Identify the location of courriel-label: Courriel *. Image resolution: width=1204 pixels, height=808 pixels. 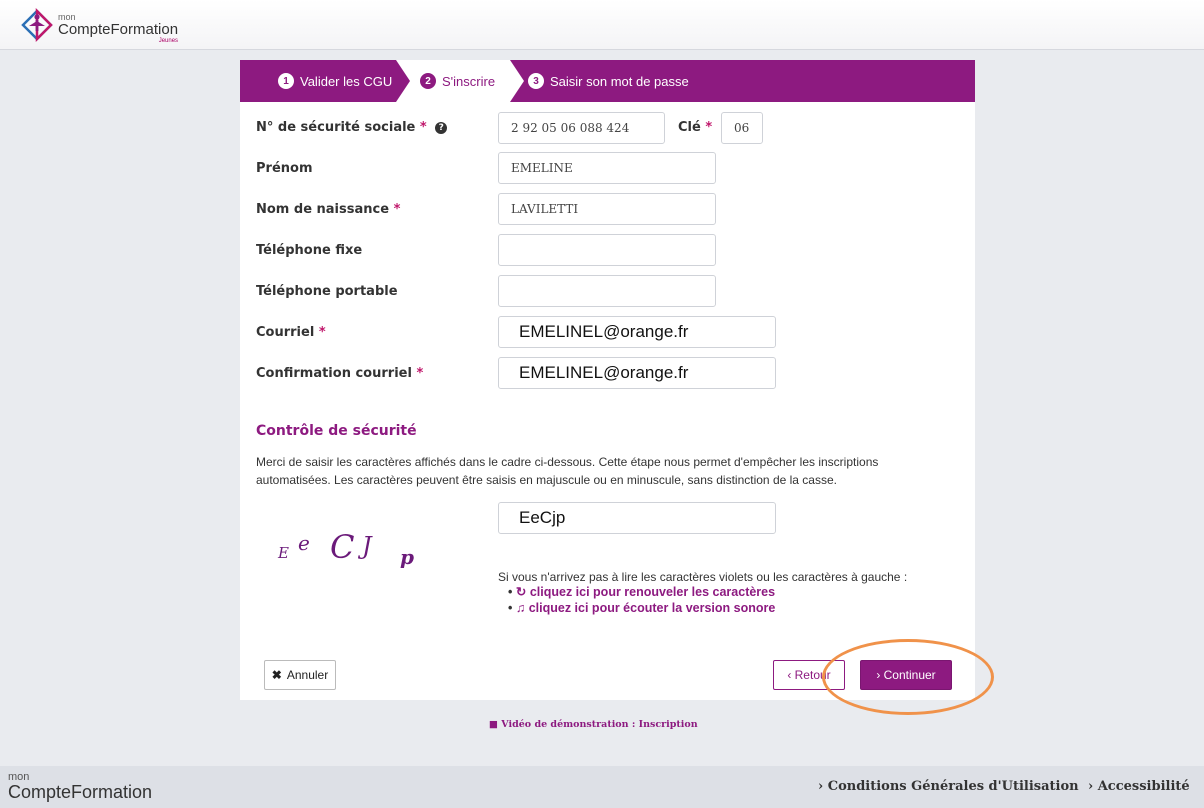
(291, 332).